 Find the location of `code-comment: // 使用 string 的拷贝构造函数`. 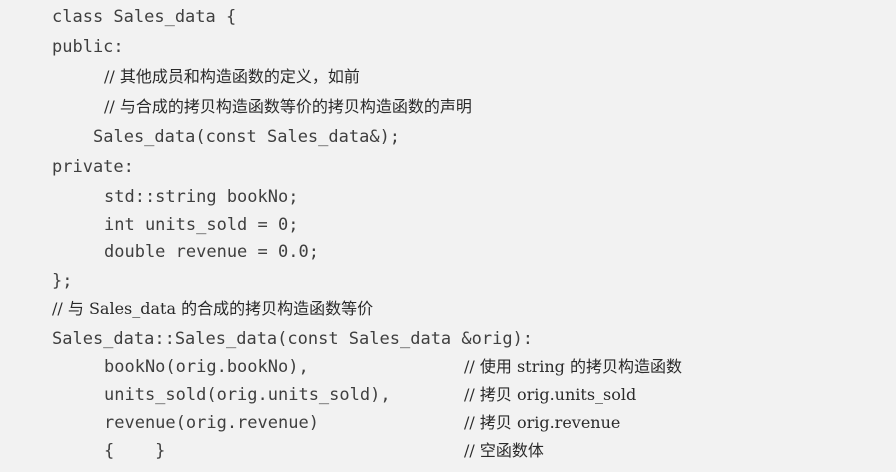

code-comment: // 使用 string 的拷贝构造函数 is located at coordinates (573, 366).